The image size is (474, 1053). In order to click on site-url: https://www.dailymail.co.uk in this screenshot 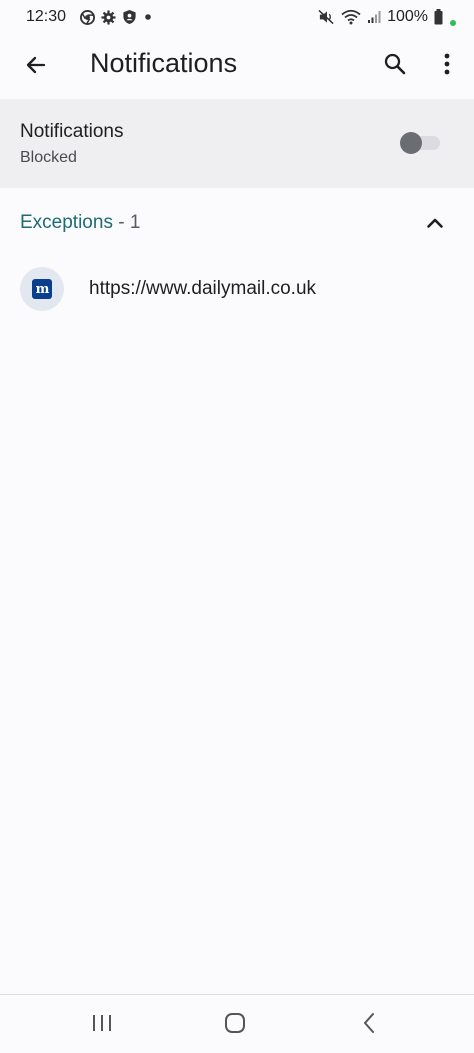, I will do `click(203, 288)`.